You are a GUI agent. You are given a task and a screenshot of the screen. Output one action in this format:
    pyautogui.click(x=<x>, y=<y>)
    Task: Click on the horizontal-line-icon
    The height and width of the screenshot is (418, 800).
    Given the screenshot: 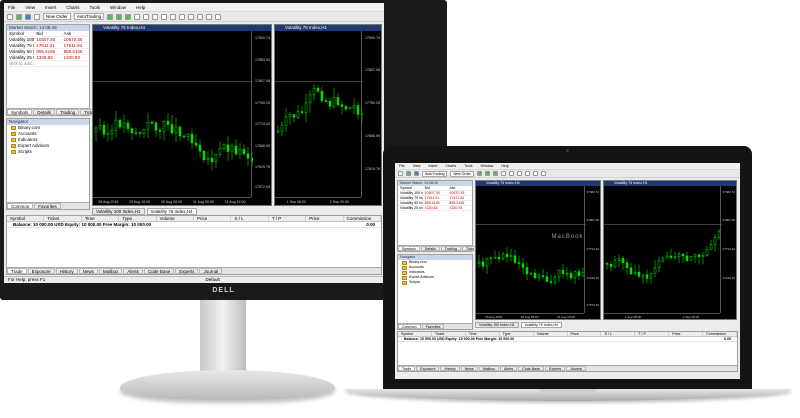 What is the action you would take?
    pyautogui.click(x=191, y=16)
    